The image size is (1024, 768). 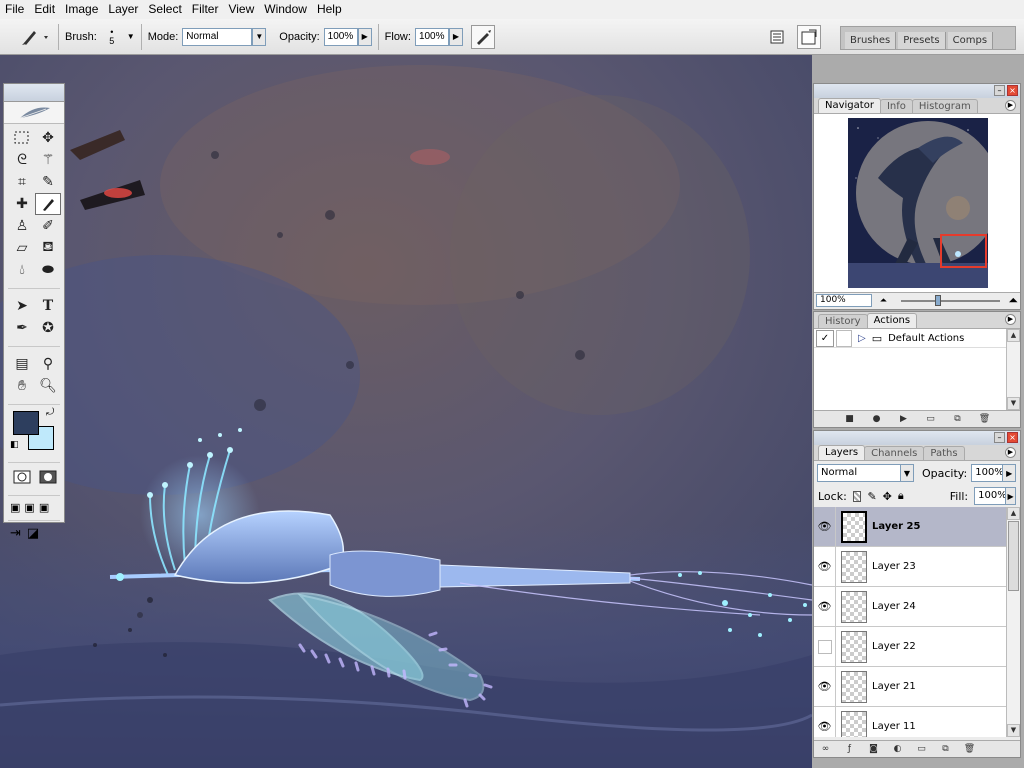 I want to click on quick-mask-button, so click(x=48, y=477).